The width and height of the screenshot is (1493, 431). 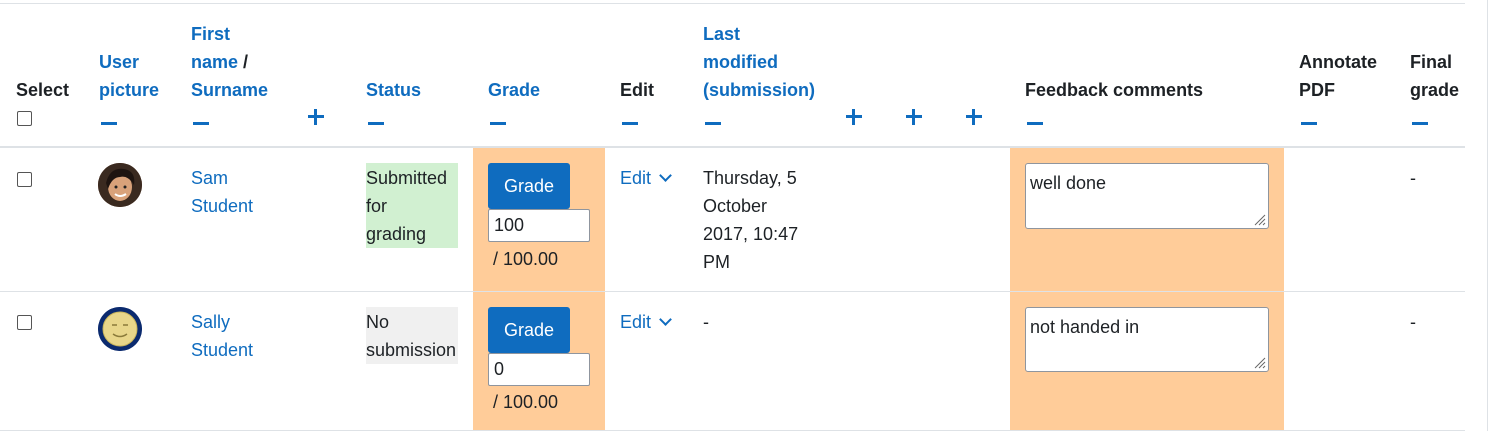 I want to click on status-text-line3: grading, so click(x=396, y=234).